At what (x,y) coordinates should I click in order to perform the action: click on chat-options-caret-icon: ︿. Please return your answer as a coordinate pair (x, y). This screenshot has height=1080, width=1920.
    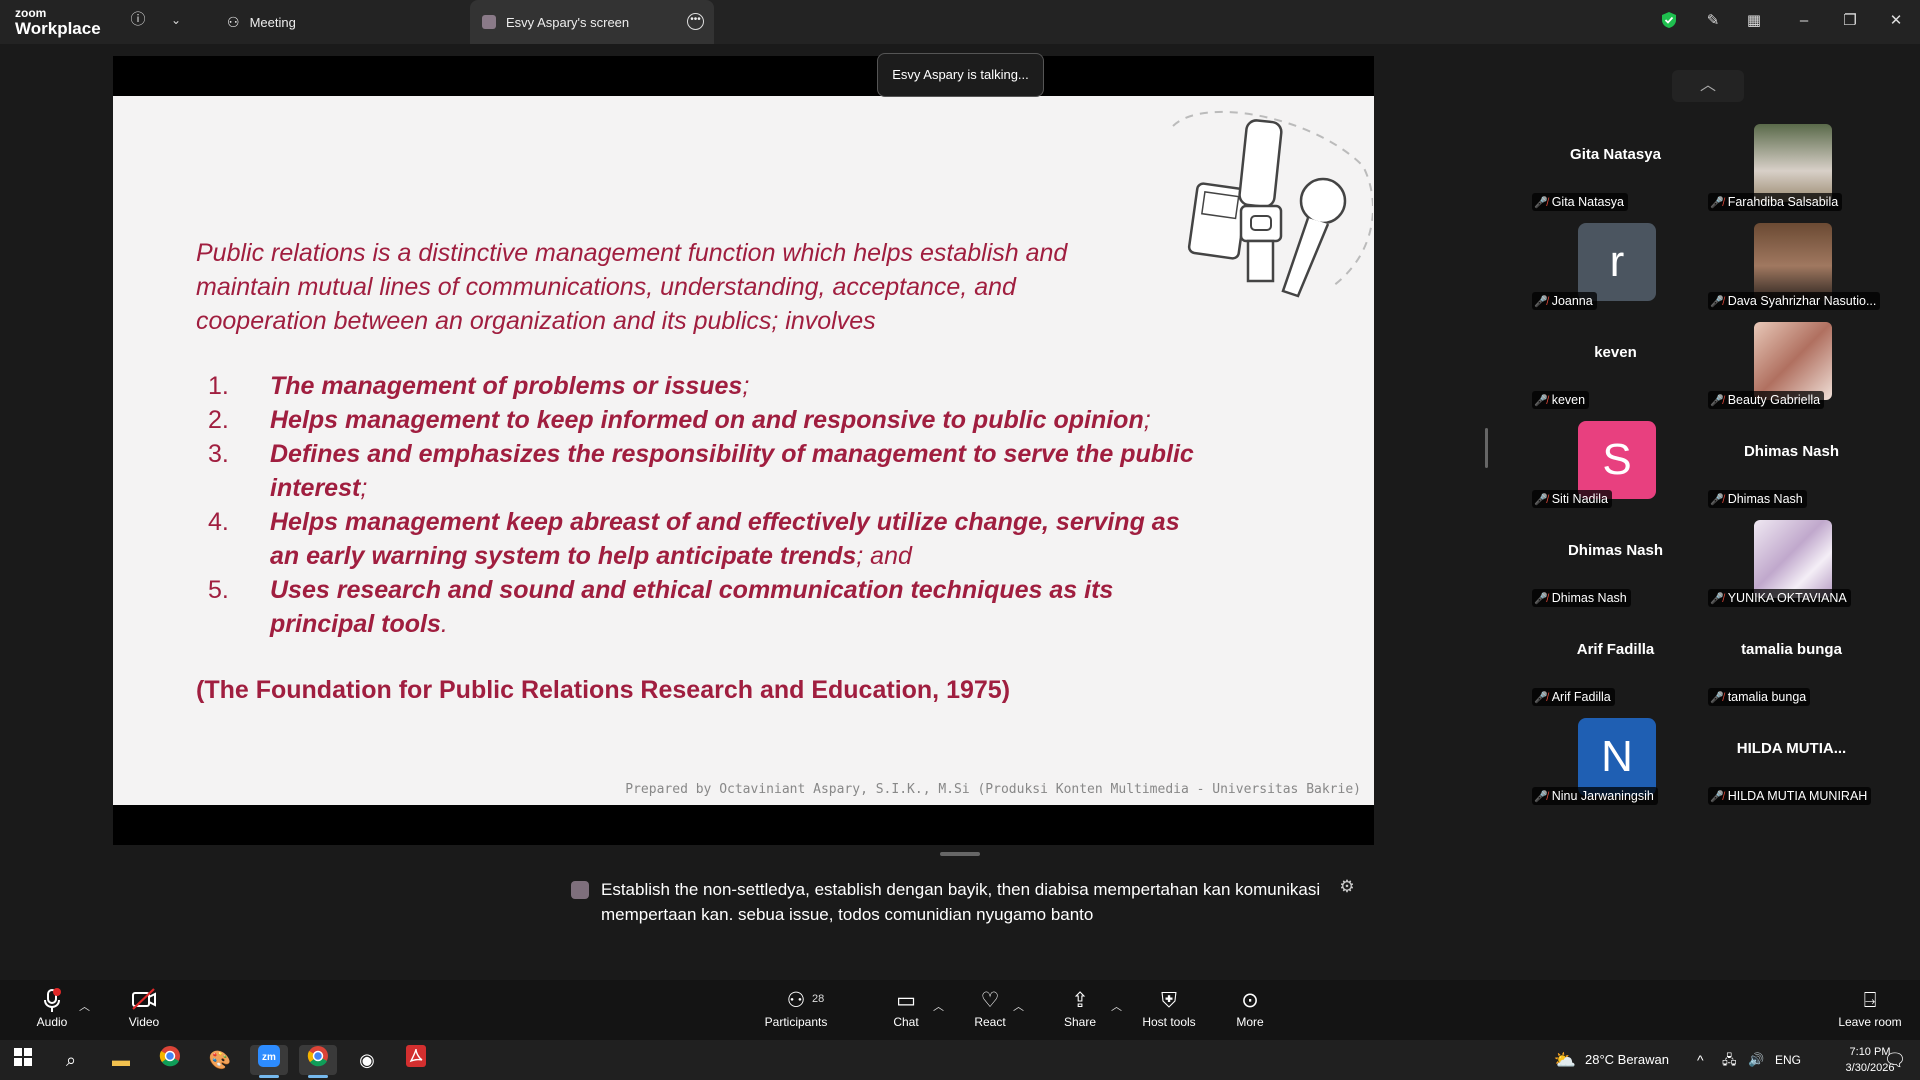
    Looking at the image, I should click on (938, 1006).